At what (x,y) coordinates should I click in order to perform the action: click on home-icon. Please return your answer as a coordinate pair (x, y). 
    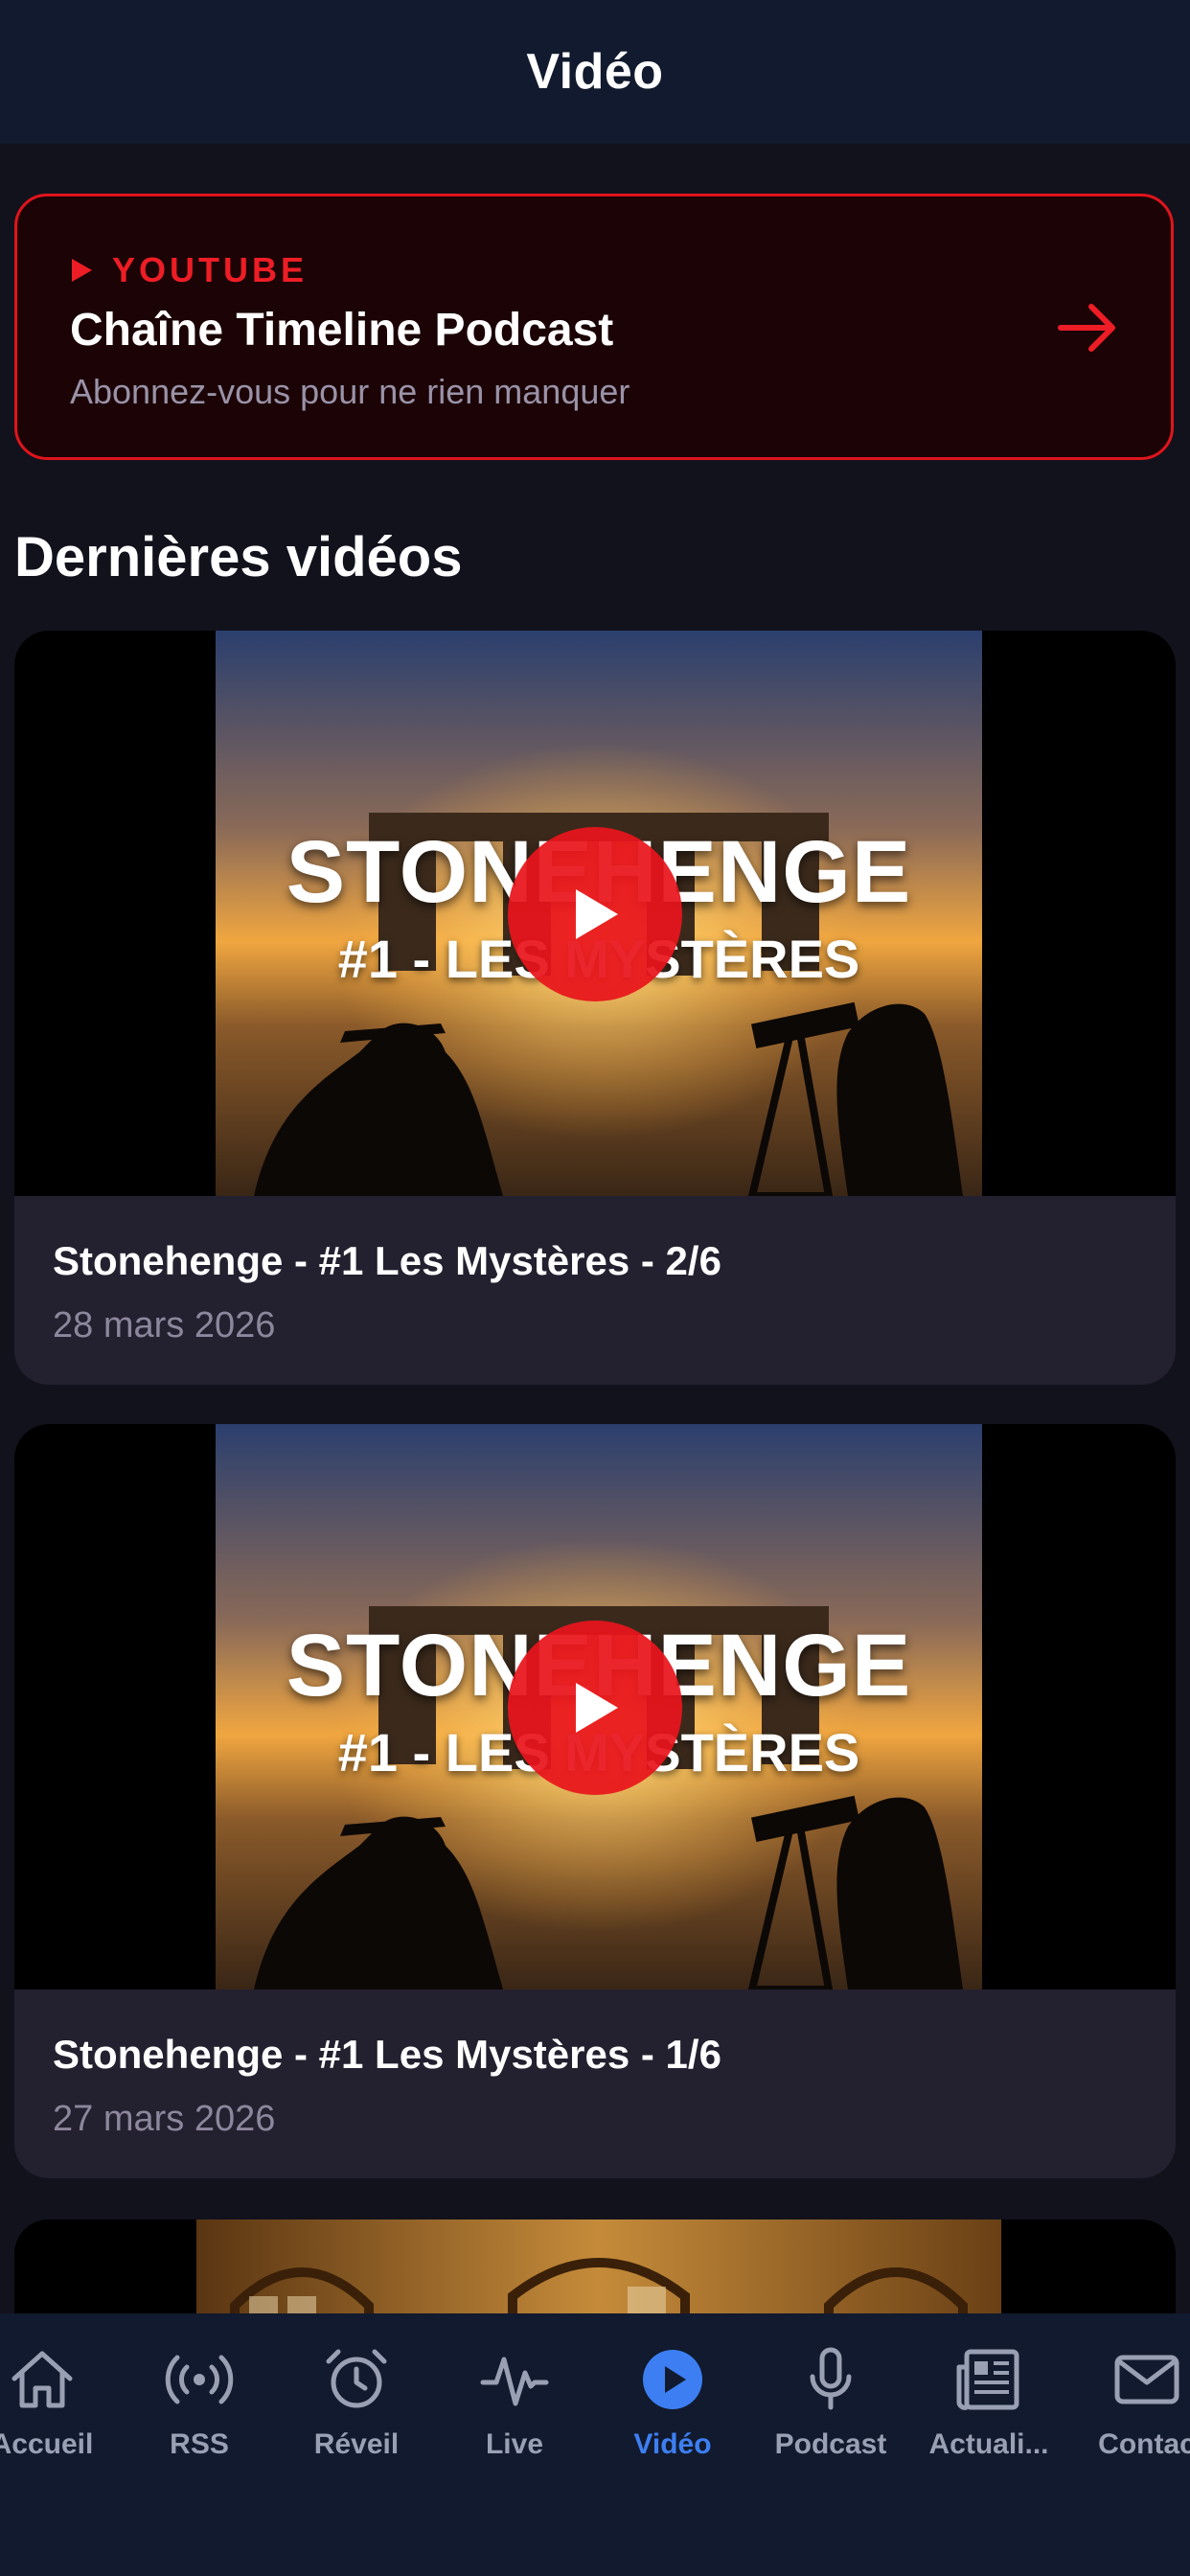
    Looking at the image, I should click on (42, 2379).